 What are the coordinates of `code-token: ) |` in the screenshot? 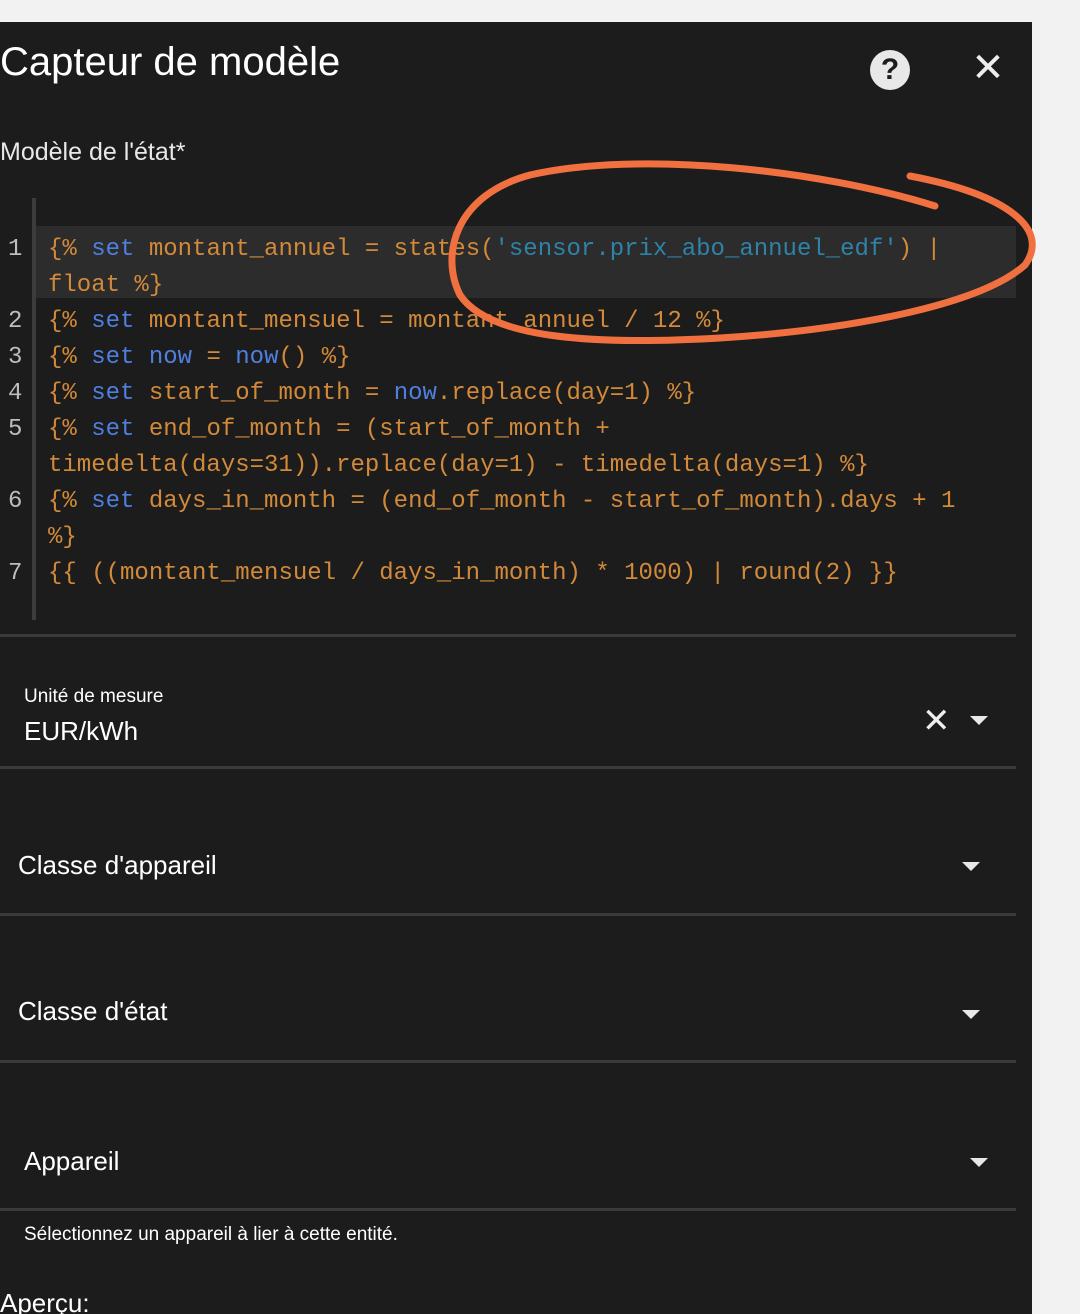 It's located at (919, 249).